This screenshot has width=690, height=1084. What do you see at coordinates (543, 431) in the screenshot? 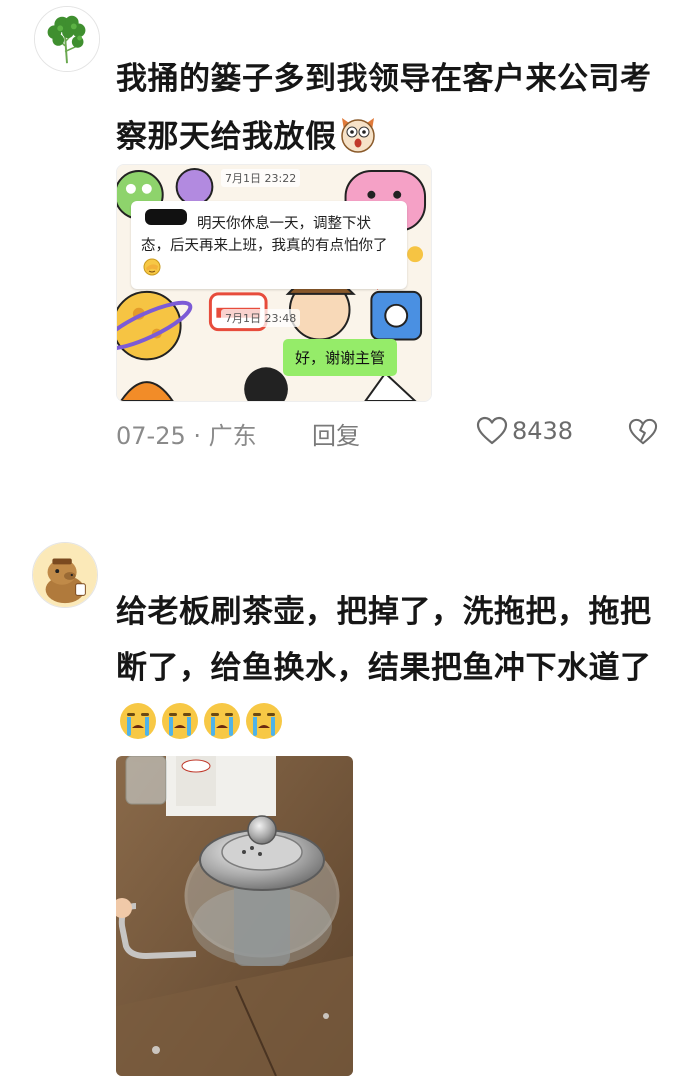
I see `like-count: 8438` at bounding box center [543, 431].